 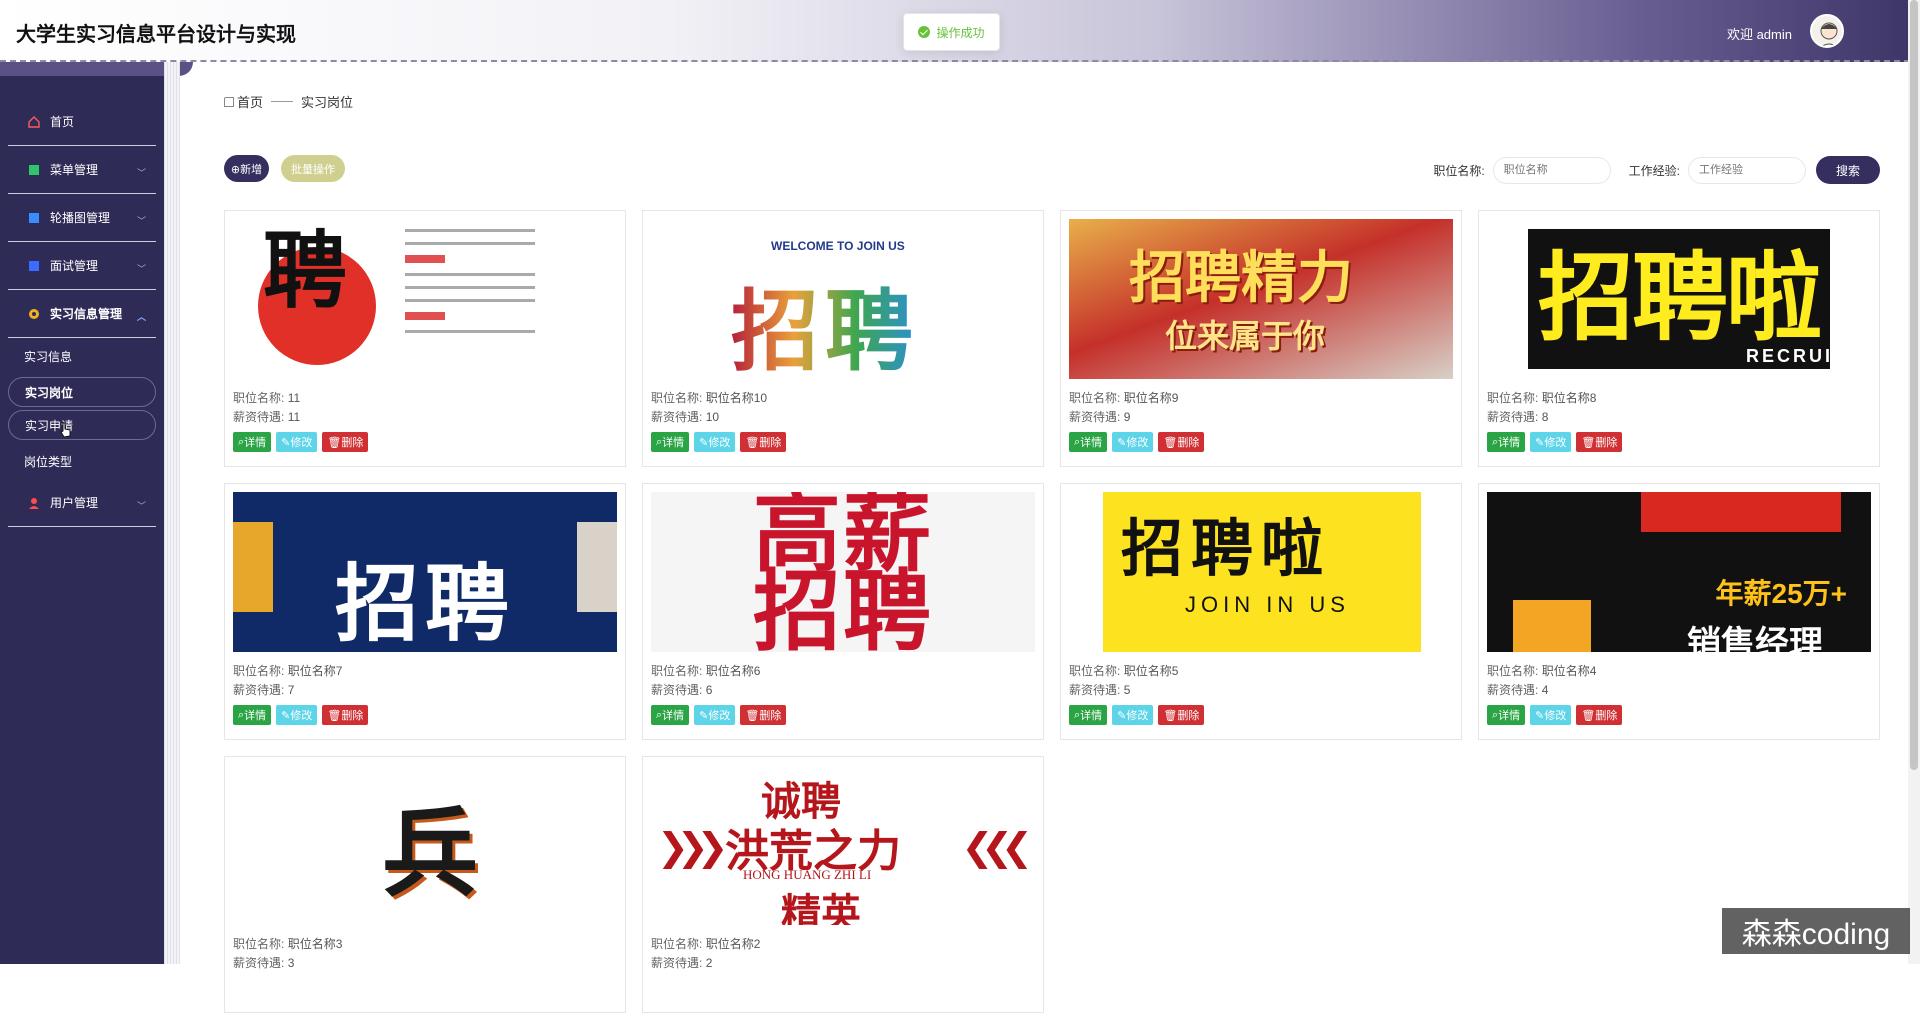 I want to click on position-name-value: 职位名称4, so click(x=1569, y=671).